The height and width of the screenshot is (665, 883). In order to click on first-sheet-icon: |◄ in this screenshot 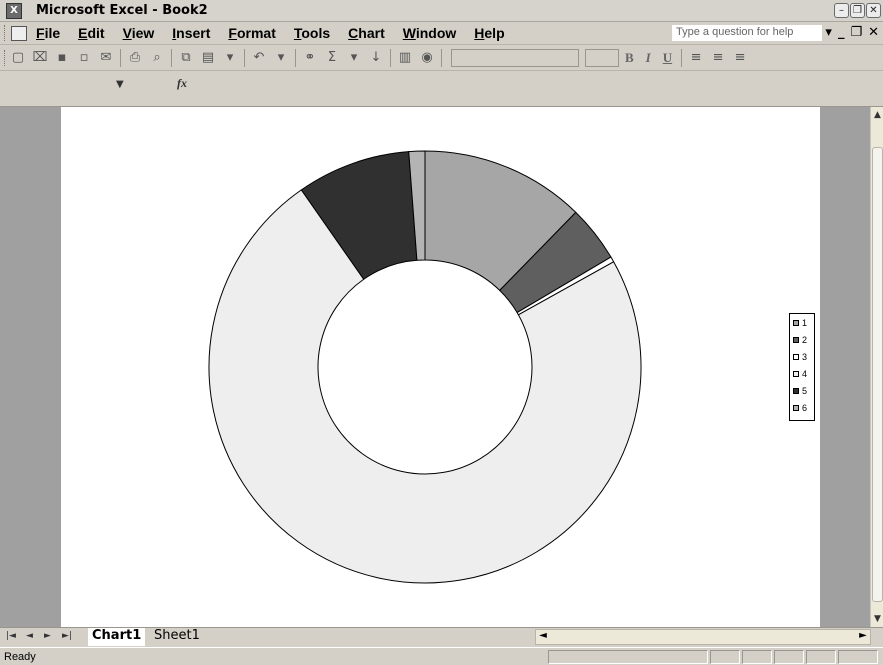, I will do `click(11, 636)`.